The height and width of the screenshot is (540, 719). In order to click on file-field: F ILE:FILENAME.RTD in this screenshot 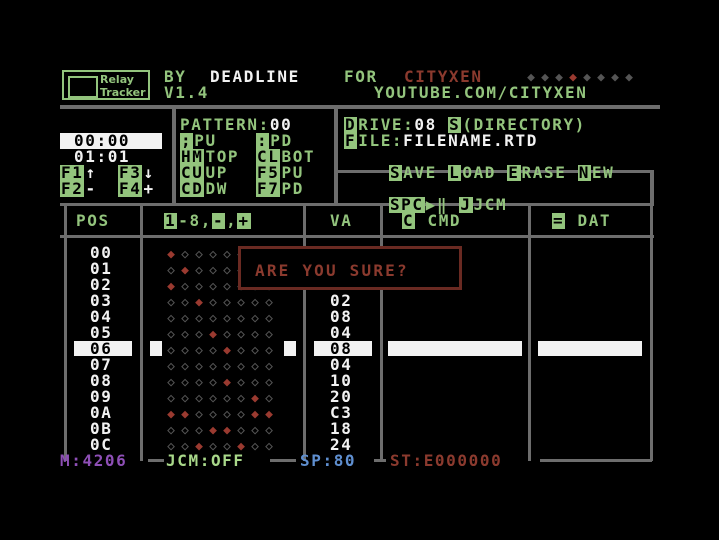, I will do `click(441, 141)`.